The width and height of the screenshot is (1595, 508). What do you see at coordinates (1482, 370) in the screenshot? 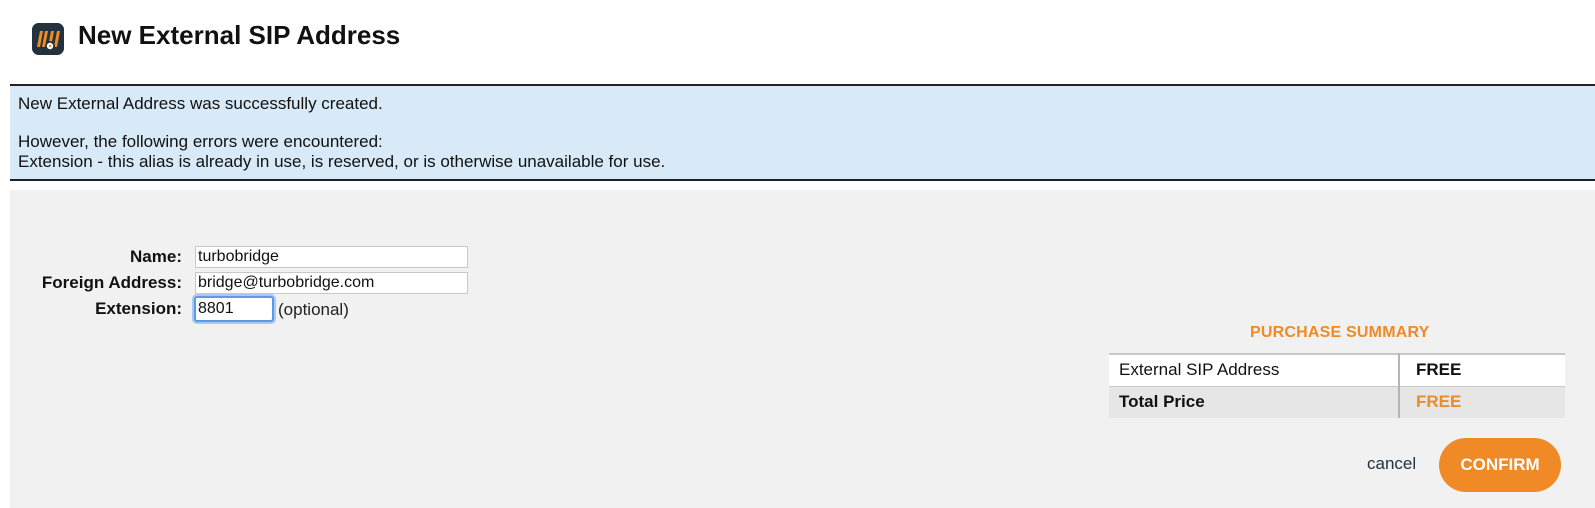
I see `summary-item-price: FREE` at bounding box center [1482, 370].